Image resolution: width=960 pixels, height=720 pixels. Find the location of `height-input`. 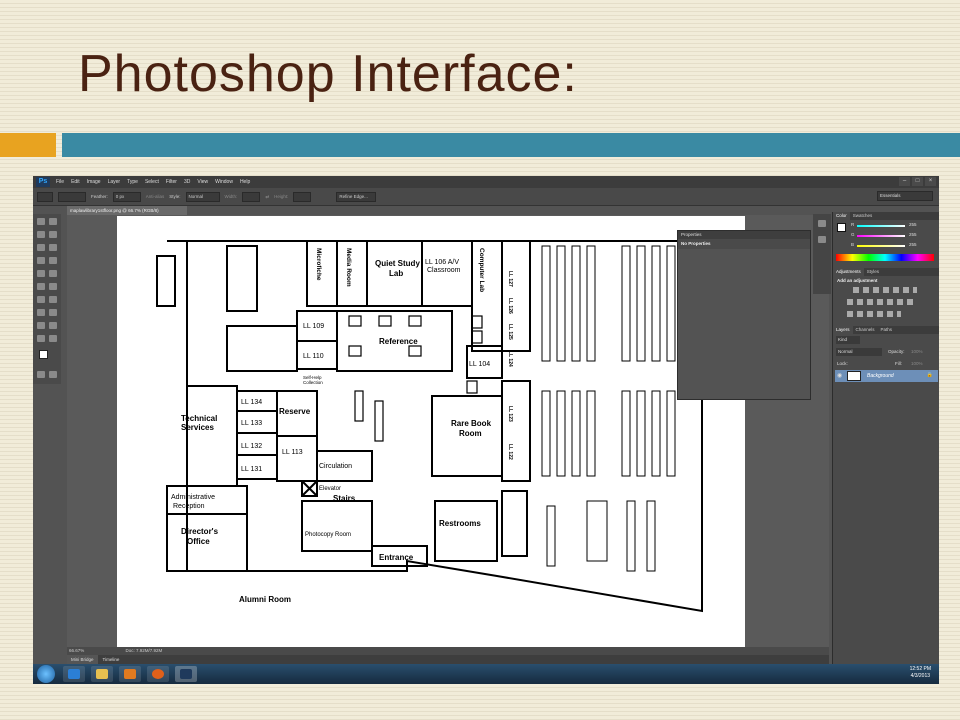

height-input is located at coordinates (302, 196).